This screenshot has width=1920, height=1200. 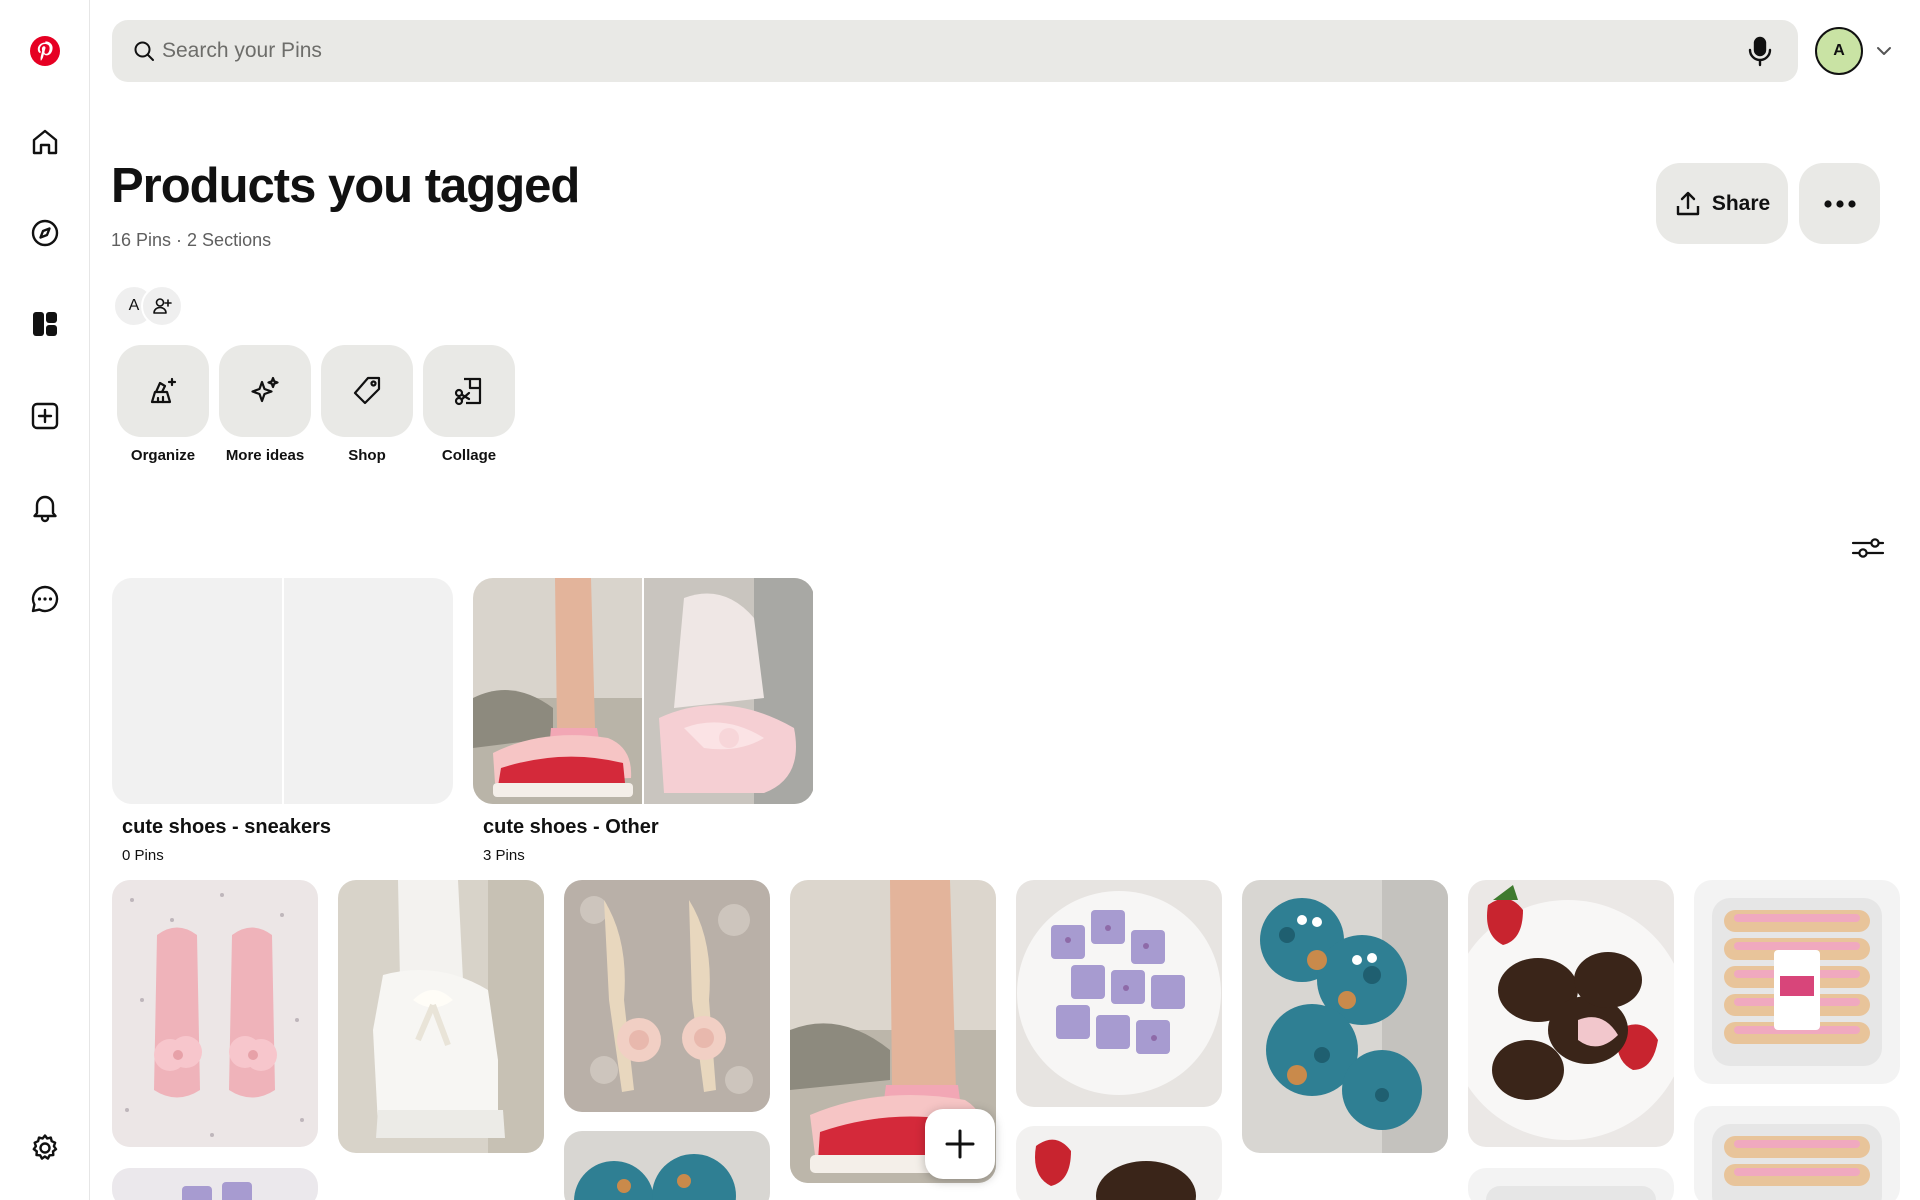 I want to click on sparkle-icon, so click(x=265, y=389).